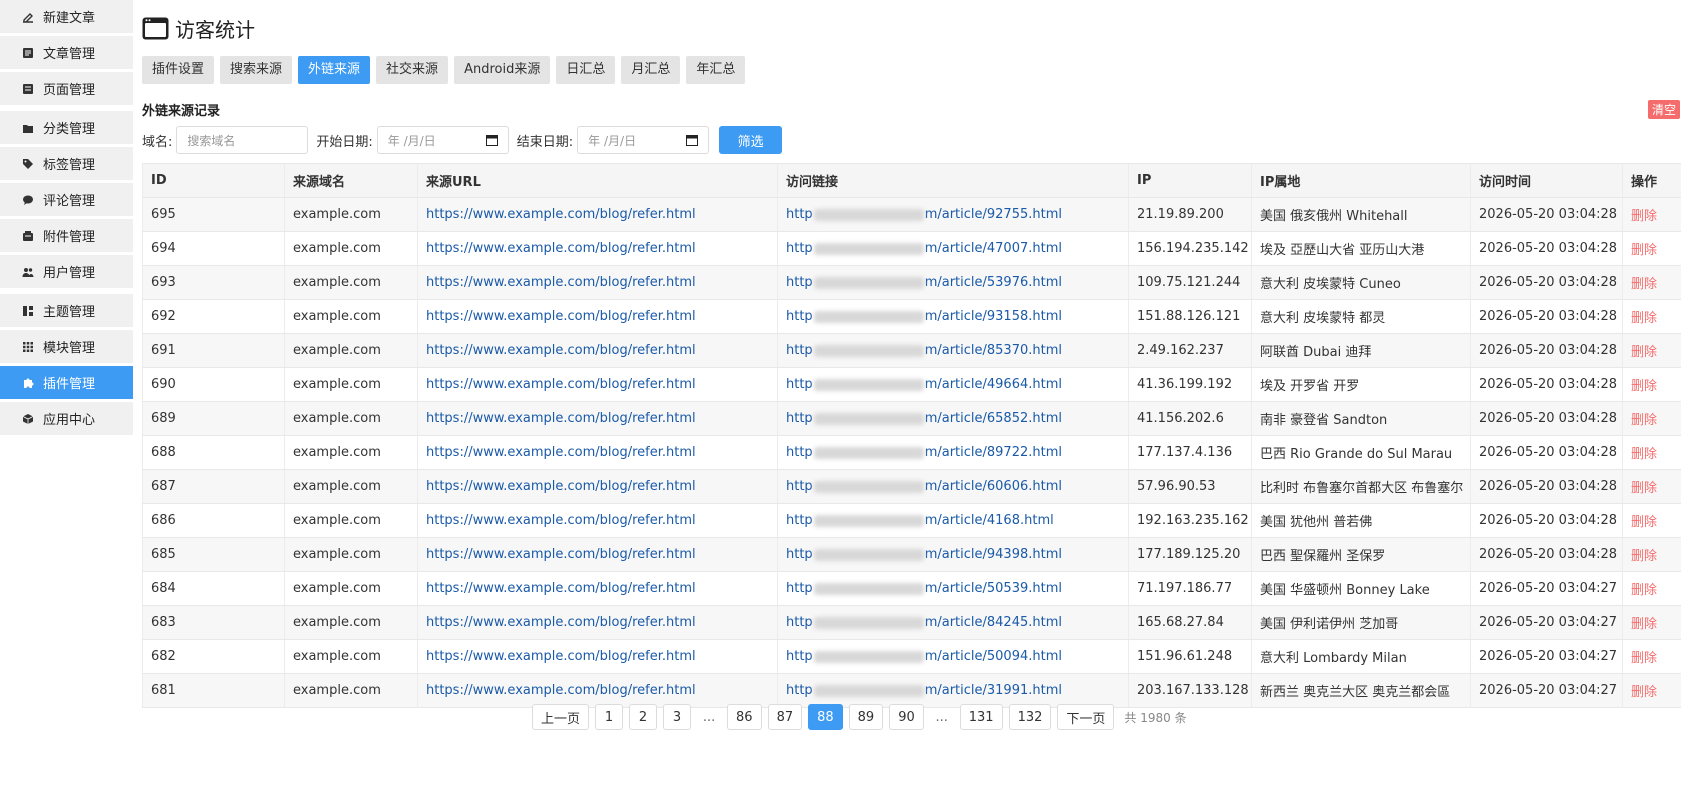 The width and height of the screenshot is (1688, 793). What do you see at coordinates (69, 165) in the screenshot?
I see `sidebar-item-label: 标签管理` at bounding box center [69, 165].